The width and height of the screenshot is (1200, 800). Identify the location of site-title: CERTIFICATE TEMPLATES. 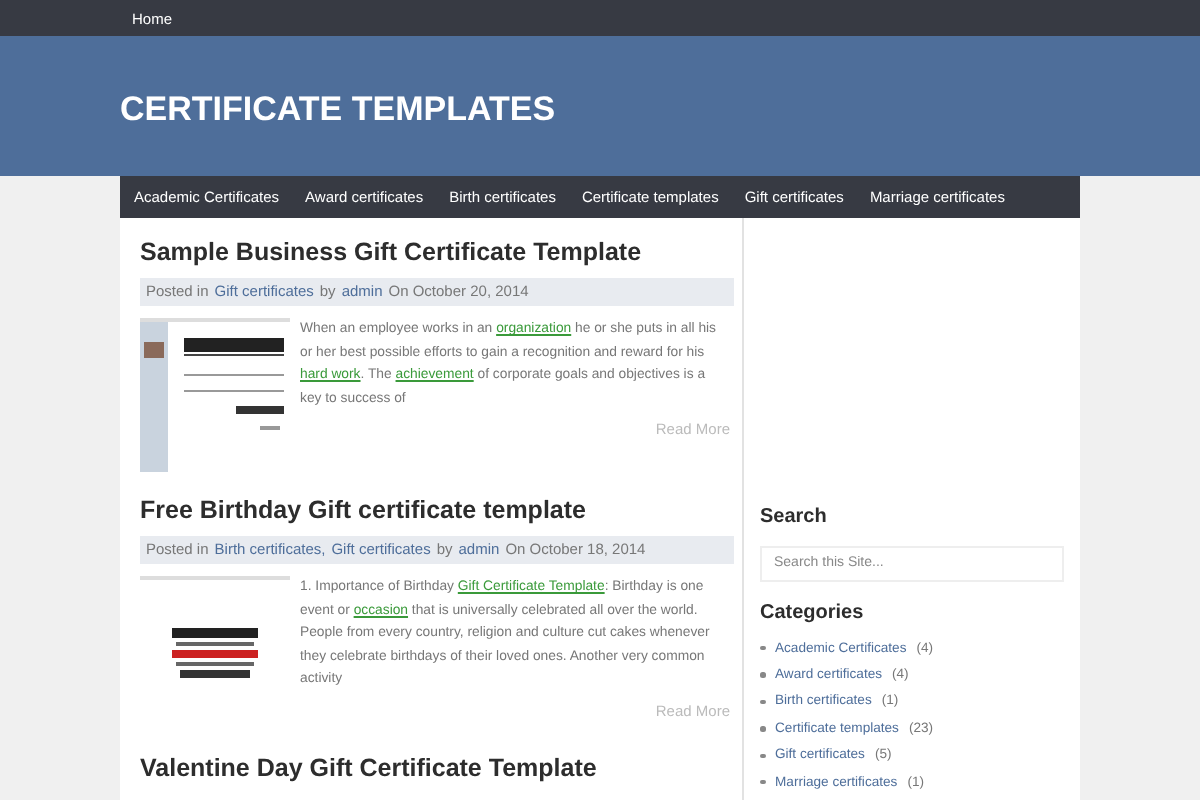
(338, 110).